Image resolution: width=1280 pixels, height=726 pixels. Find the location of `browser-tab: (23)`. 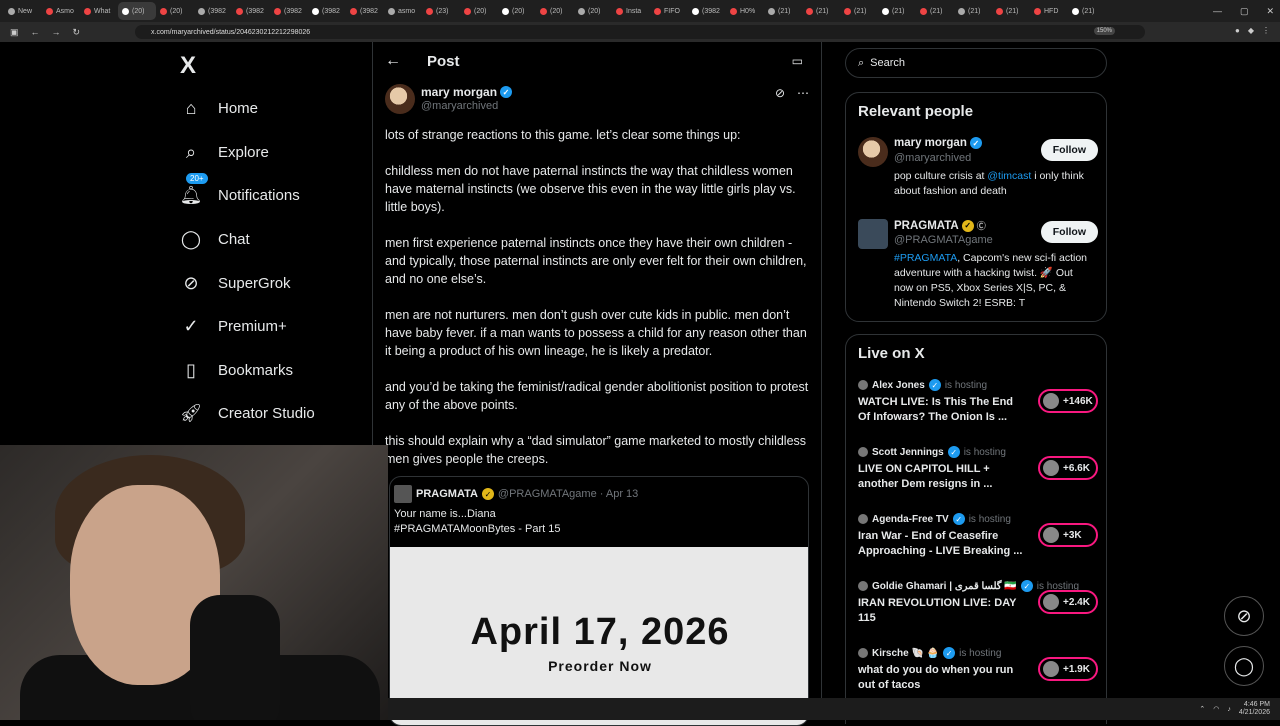

browser-tab: (23) is located at coordinates (441, 11).